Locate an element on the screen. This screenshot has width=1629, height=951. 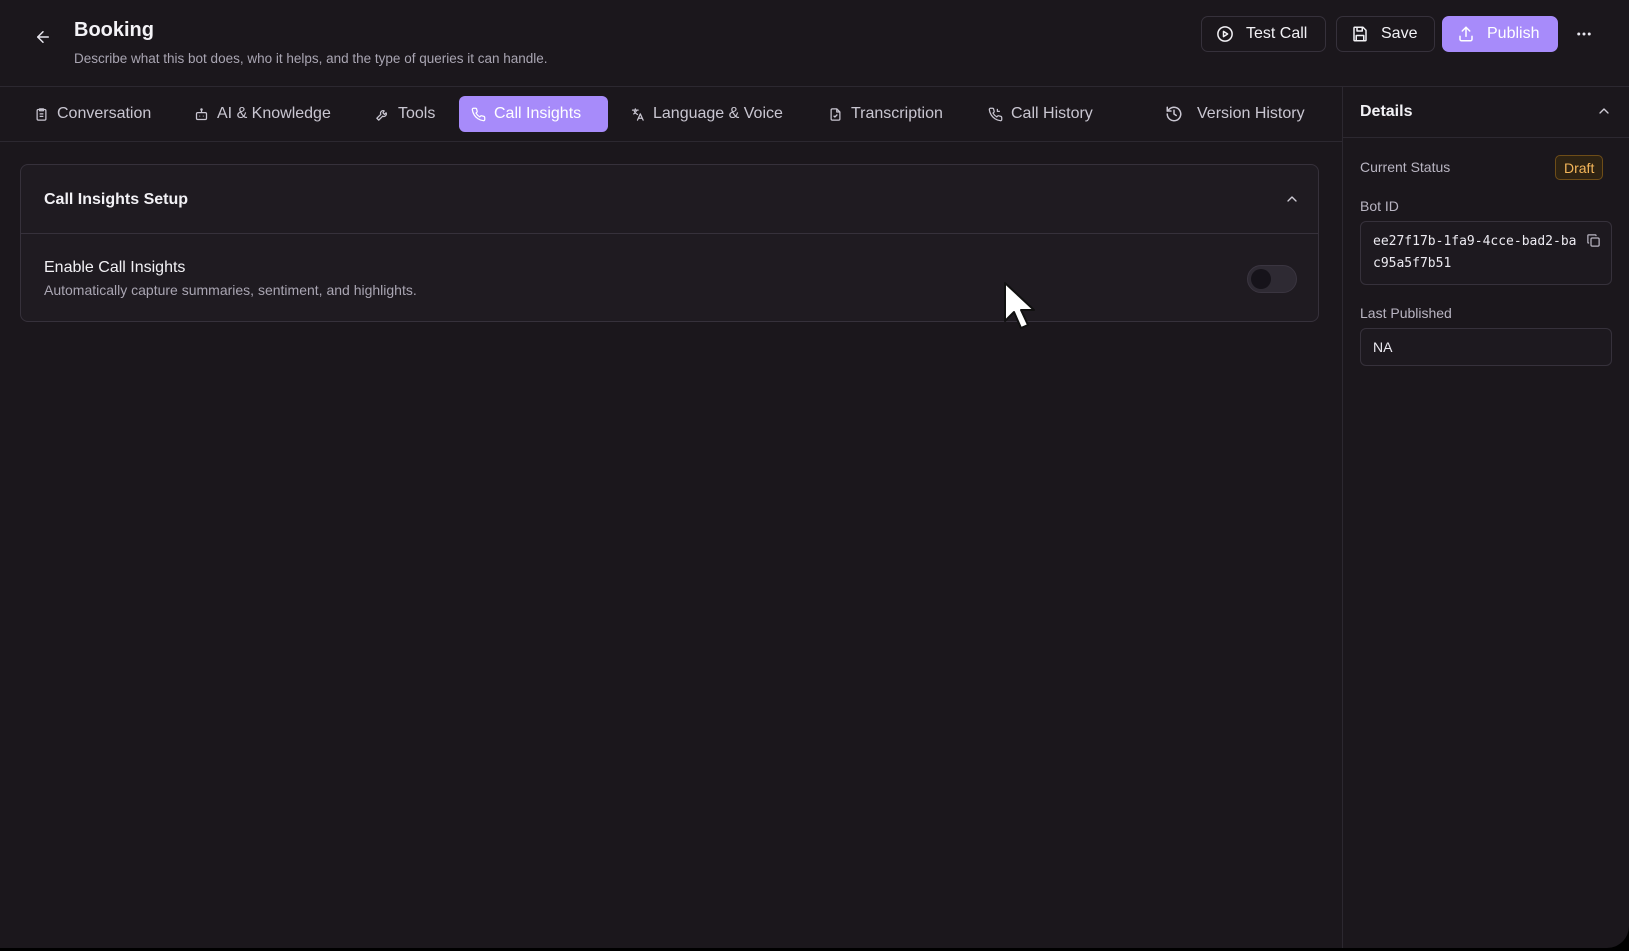
publish-button: Publish is located at coordinates (1500, 34).